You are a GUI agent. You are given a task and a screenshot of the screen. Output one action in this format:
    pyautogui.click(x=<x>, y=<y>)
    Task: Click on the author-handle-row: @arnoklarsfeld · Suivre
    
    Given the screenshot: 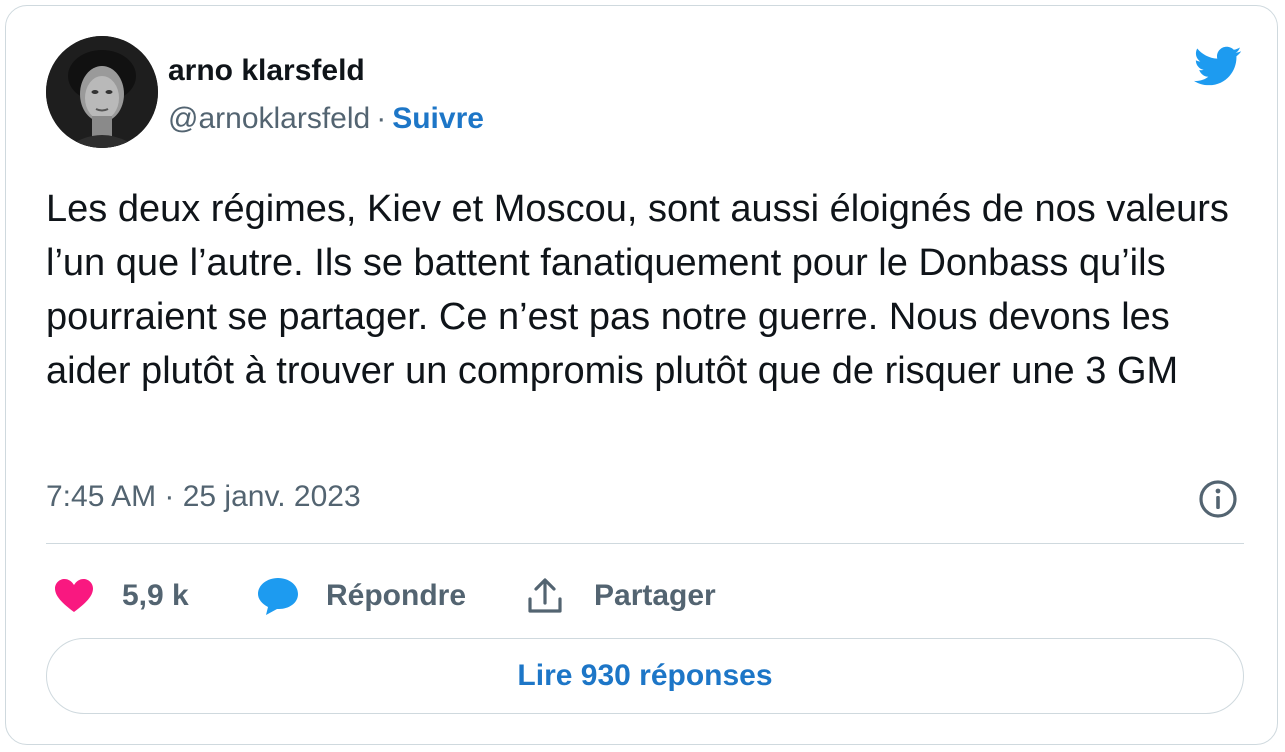 What is the action you would take?
    pyautogui.click(x=326, y=119)
    